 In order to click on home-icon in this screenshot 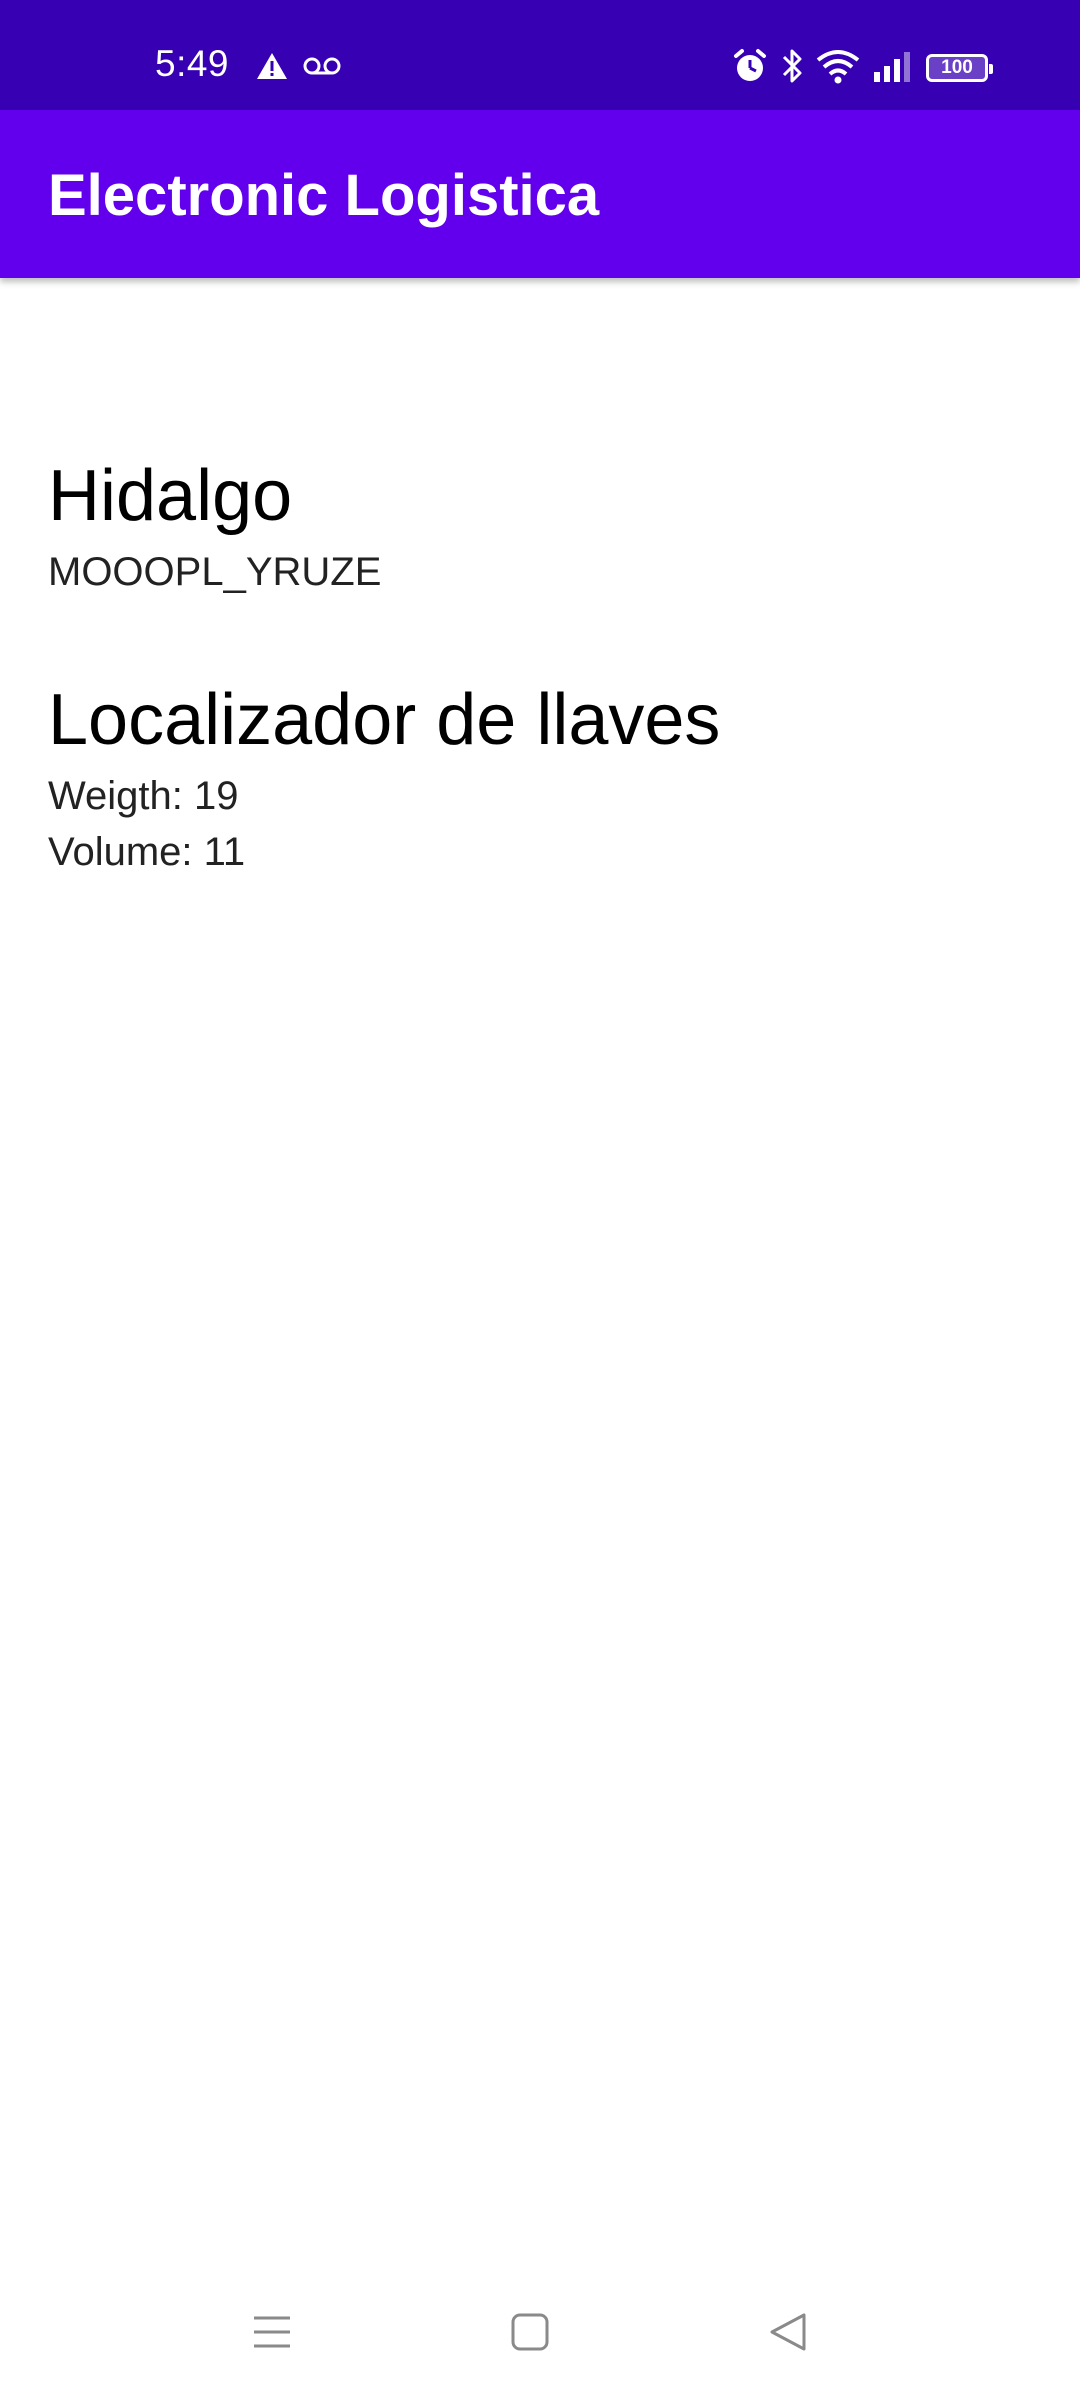, I will do `click(530, 2334)`.